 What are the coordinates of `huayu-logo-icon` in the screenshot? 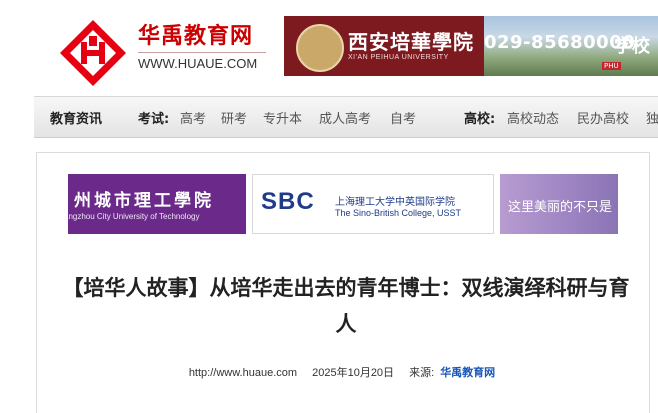 It's located at (93, 53).